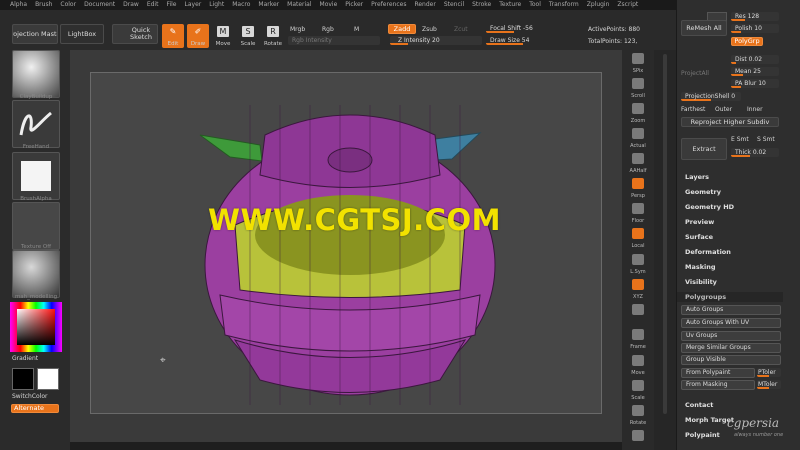 Image resolution: width=800 pixels, height=450 pixels. Describe the element at coordinates (268, 5) in the screenshot. I see `menu-marker: Marker` at that location.